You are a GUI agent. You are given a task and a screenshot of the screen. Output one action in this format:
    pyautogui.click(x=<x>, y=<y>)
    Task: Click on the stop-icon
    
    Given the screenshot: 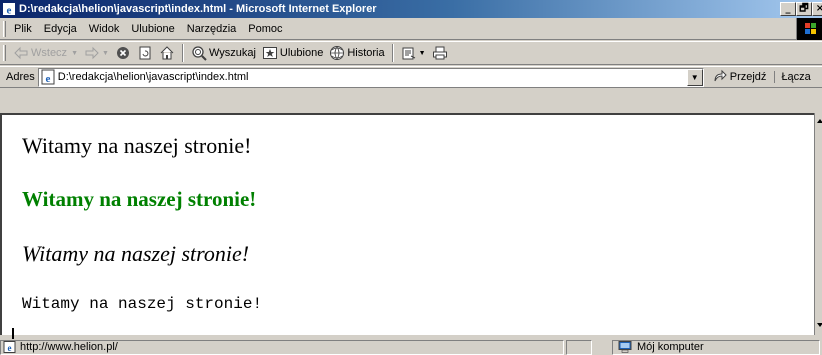 What is the action you would take?
    pyautogui.click(x=122, y=53)
    